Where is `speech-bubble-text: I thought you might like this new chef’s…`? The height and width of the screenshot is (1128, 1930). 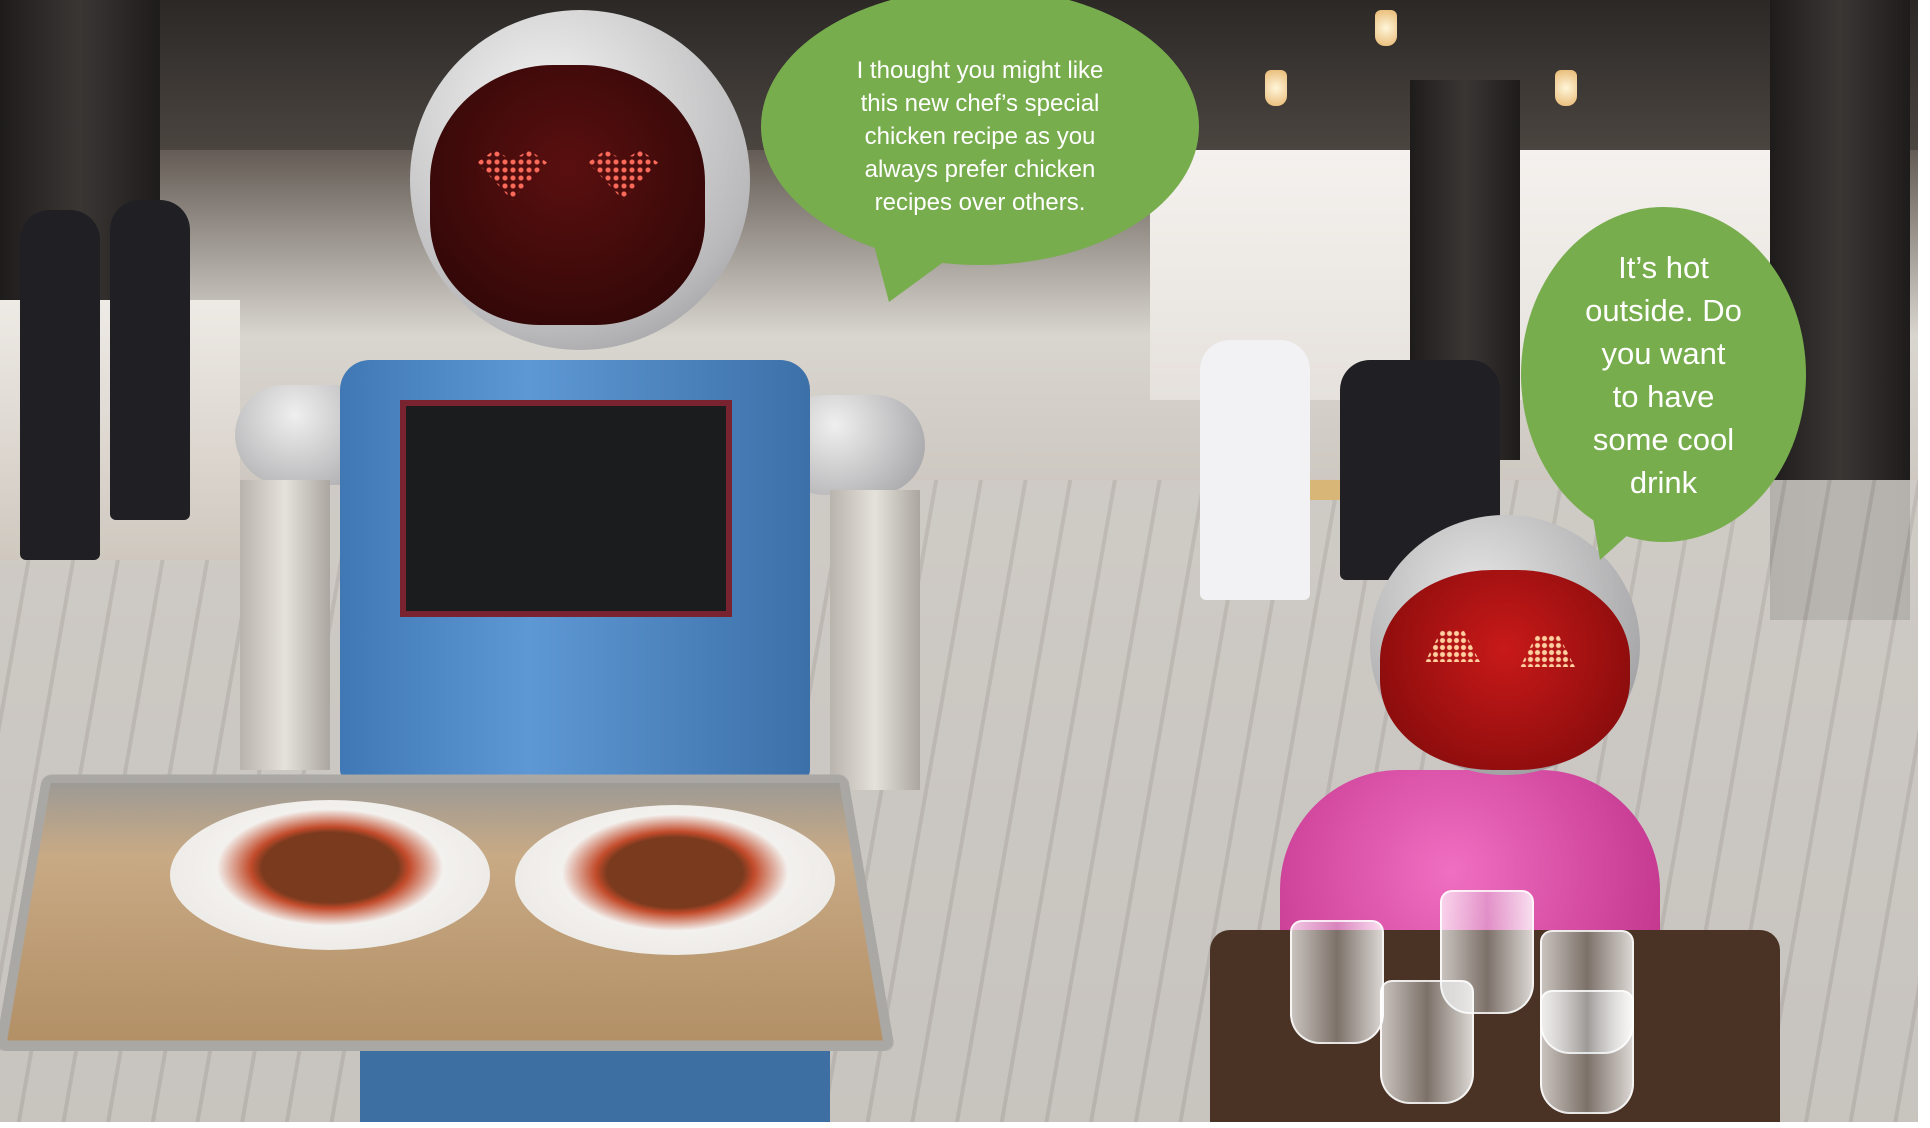
speech-bubble-text: I thought you might like this new chef’s… is located at coordinates (980, 136).